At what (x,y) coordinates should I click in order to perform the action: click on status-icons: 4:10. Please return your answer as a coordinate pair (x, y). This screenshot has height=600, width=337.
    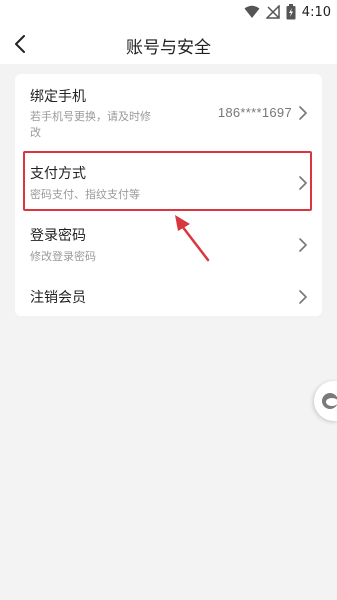
    Looking at the image, I should click on (287, 12).